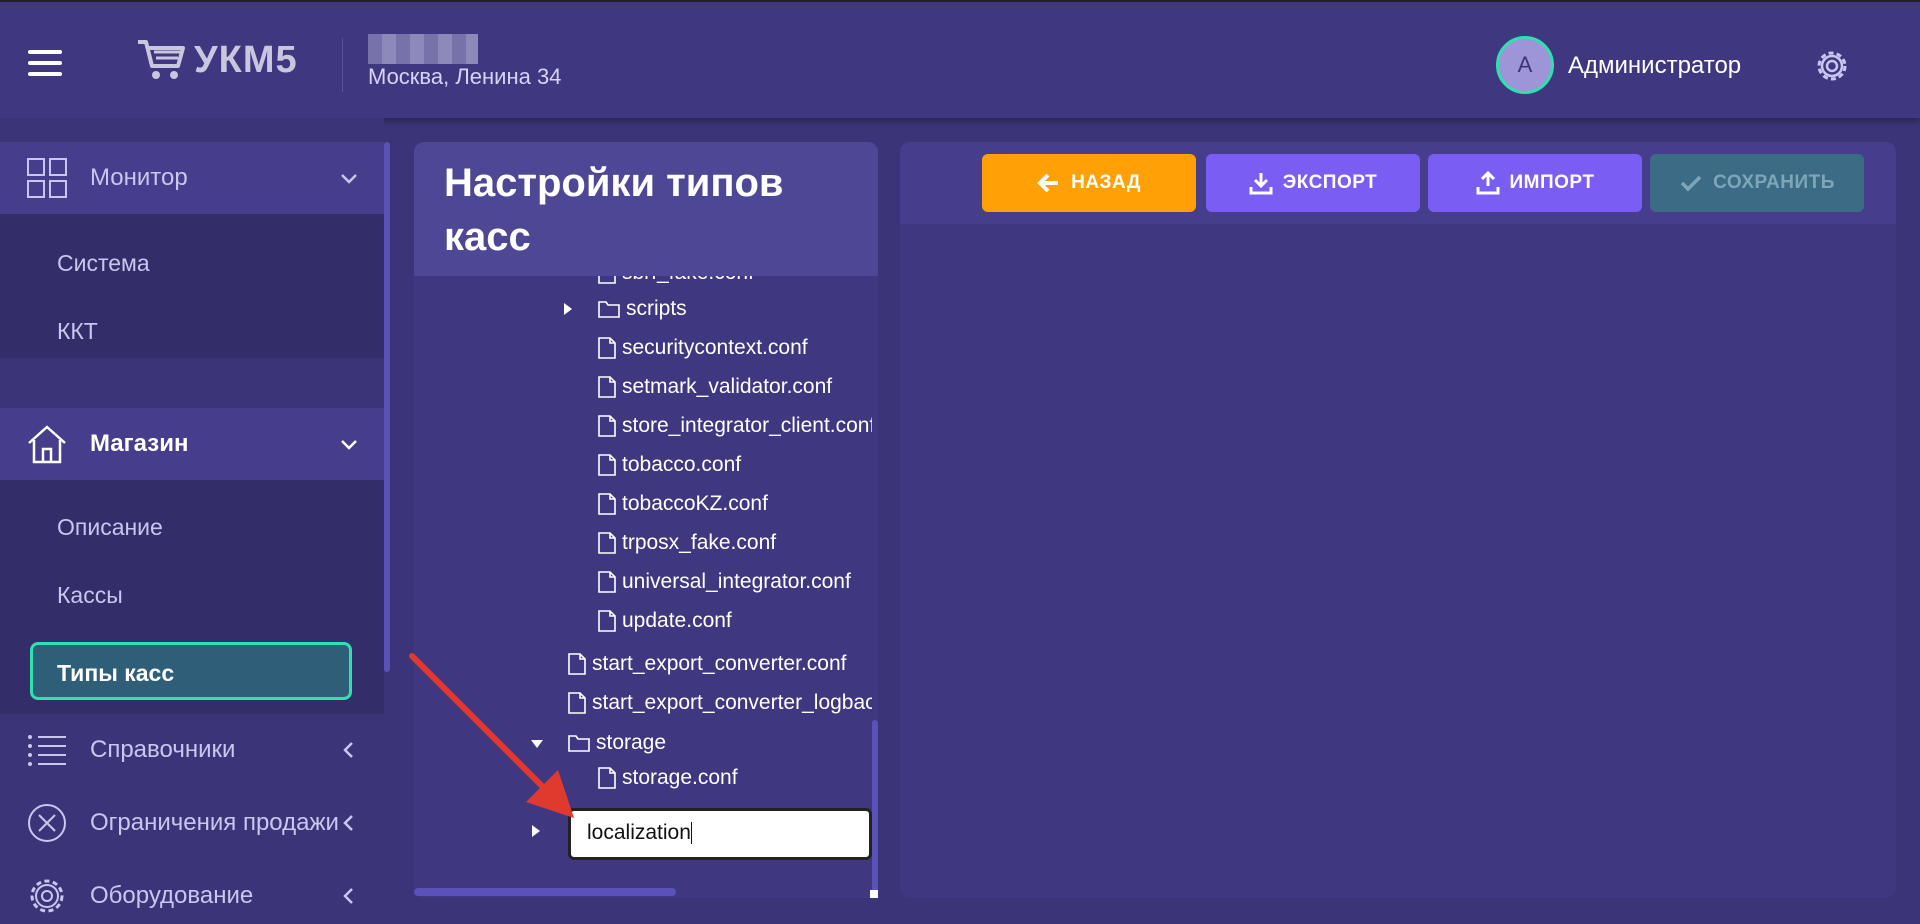 This screenshot has width=1920, height=924. What do you see at coordinates (732, 702) in the screenshot?
I see `tree-file-label: start_export_converter_logback.xml` at bounding box center [732, 702].